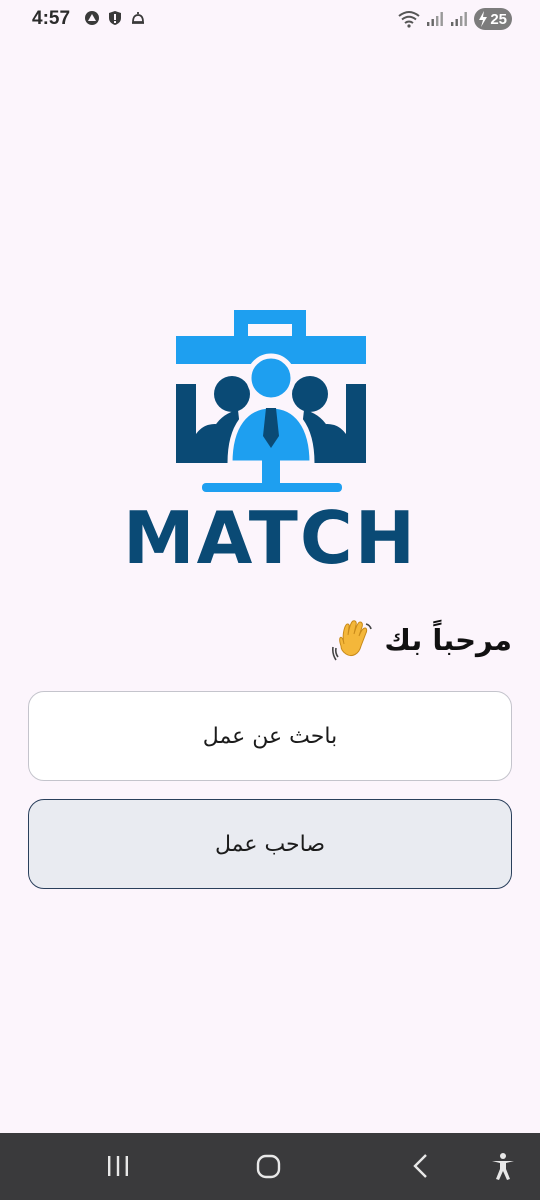 Image resolution: width=540 pixels, height=1200 pixels. I want to click on bell-icon, so click(138, 18).